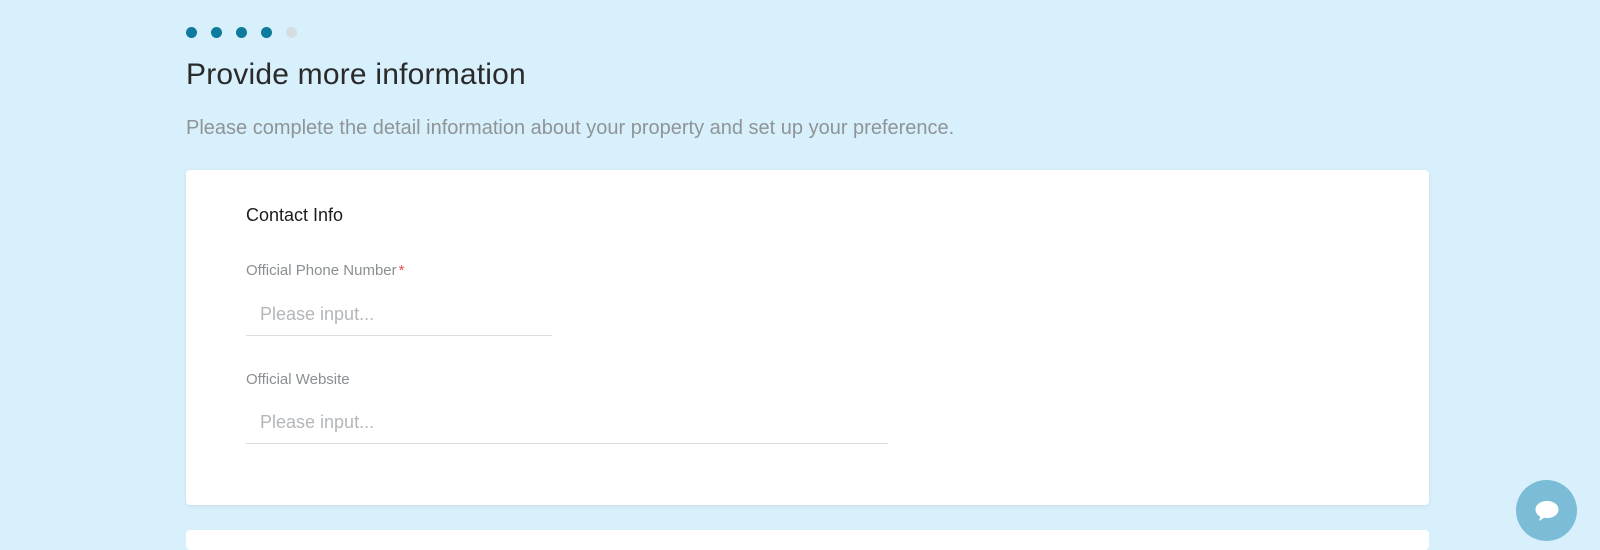 This screenshot has width=1600, height=550. What do you see at coordinates (321, 270) in the screenshot?
I see `phone-label-text: Official Phone Number` at bounding box center [321, 270].